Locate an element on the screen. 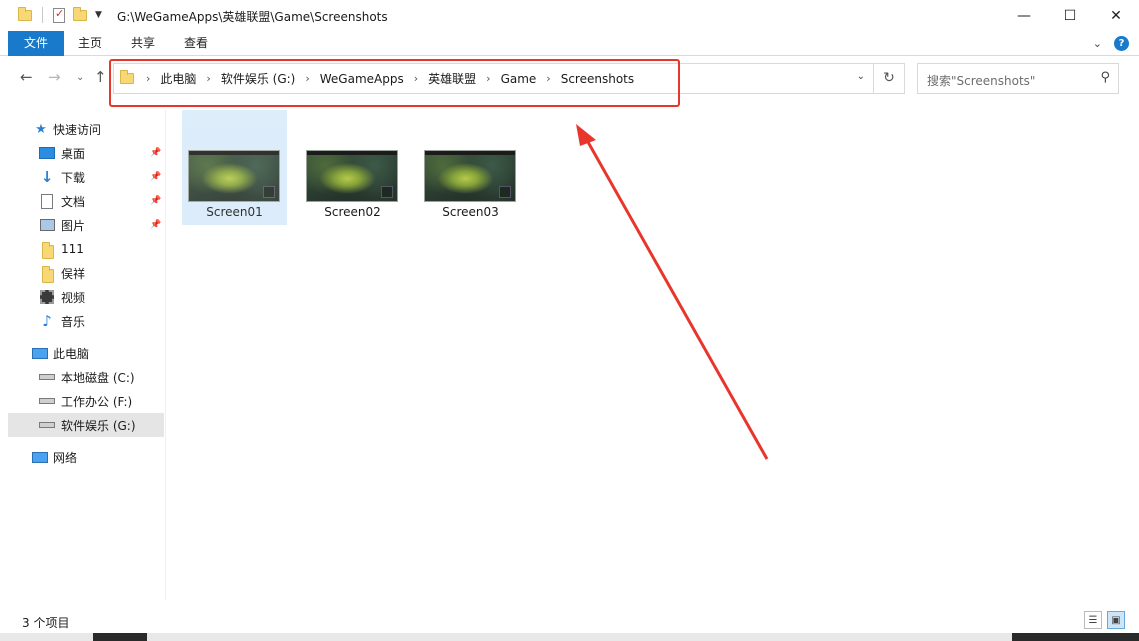  sidebar-item-network: 网络 is located at coordinates (82, 457).